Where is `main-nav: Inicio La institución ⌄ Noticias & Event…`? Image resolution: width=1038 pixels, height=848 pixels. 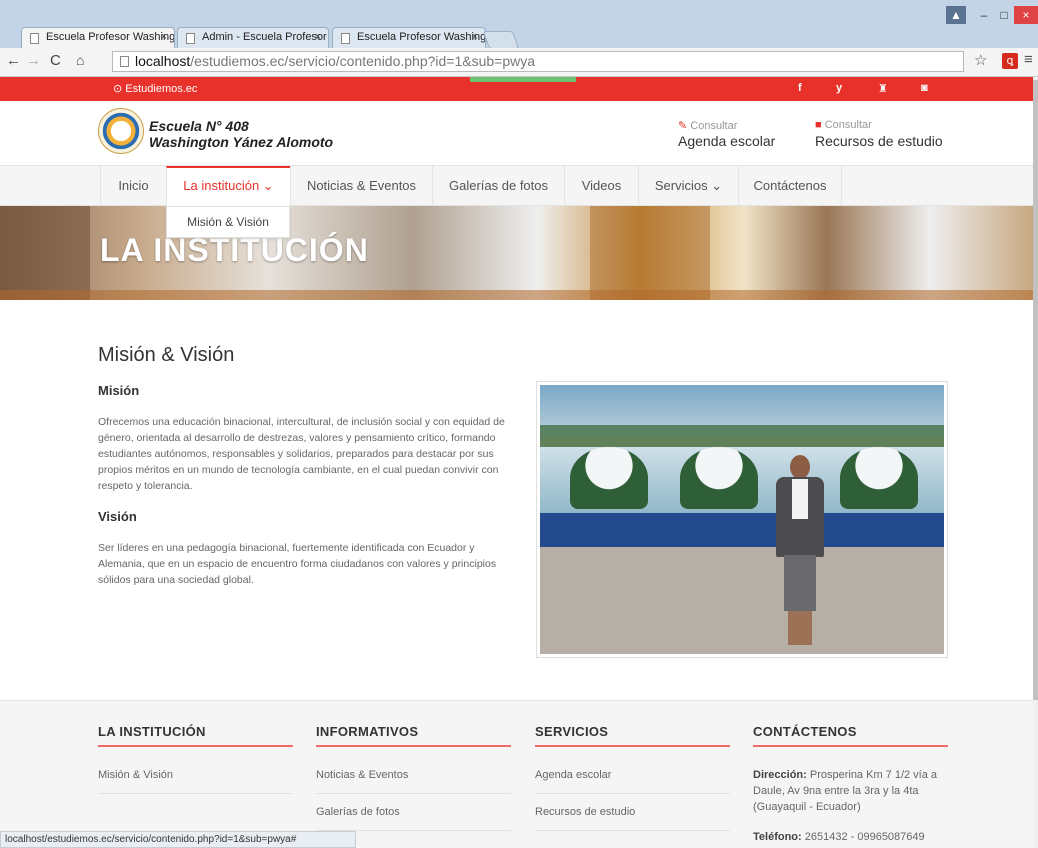
main-nav: Inicio La institución ⌄ Noticias & Event… is located at coordinates (516, 185).